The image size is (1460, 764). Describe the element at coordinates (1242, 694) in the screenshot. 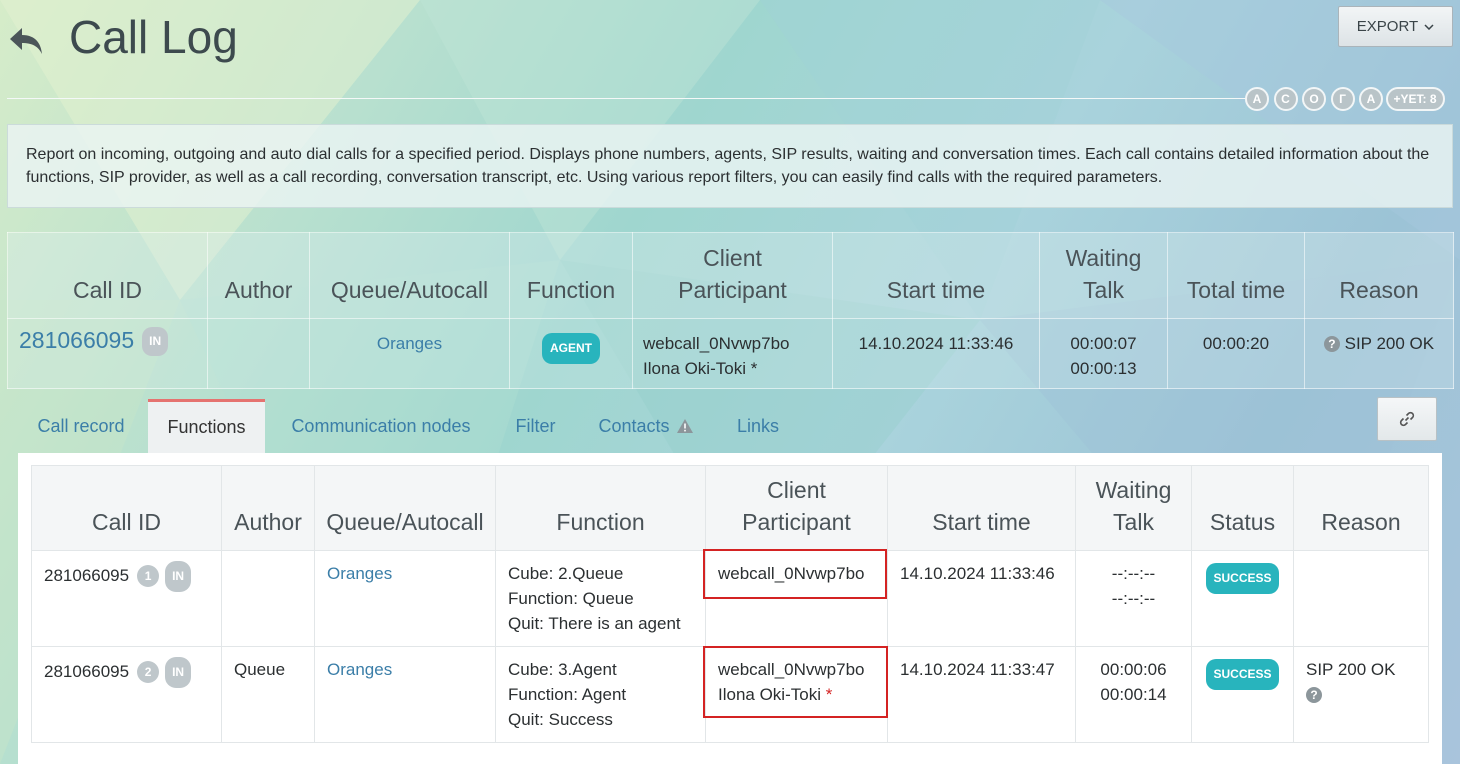

I see `cell-status: SUCCESS` at that location.